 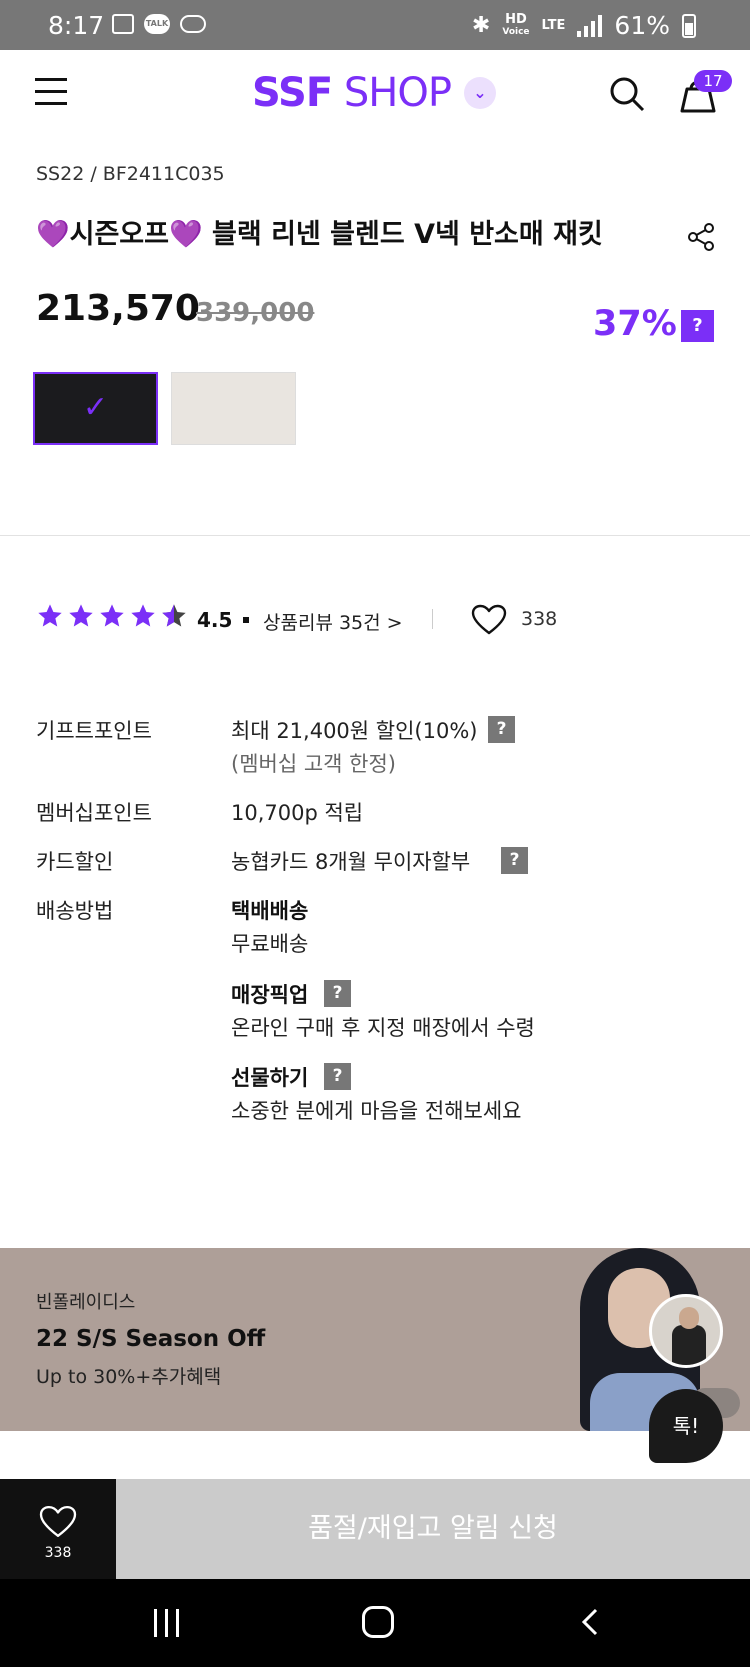 I want to click on bottom-action-bar: 338 품절/재입고 알림 신청, so click(x=375, y=1529).